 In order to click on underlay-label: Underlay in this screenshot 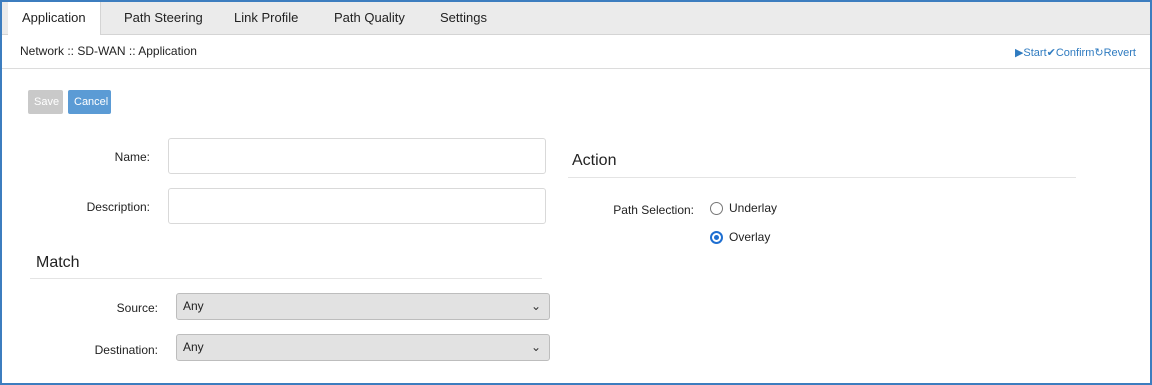, I will do `click(753, 208)`.